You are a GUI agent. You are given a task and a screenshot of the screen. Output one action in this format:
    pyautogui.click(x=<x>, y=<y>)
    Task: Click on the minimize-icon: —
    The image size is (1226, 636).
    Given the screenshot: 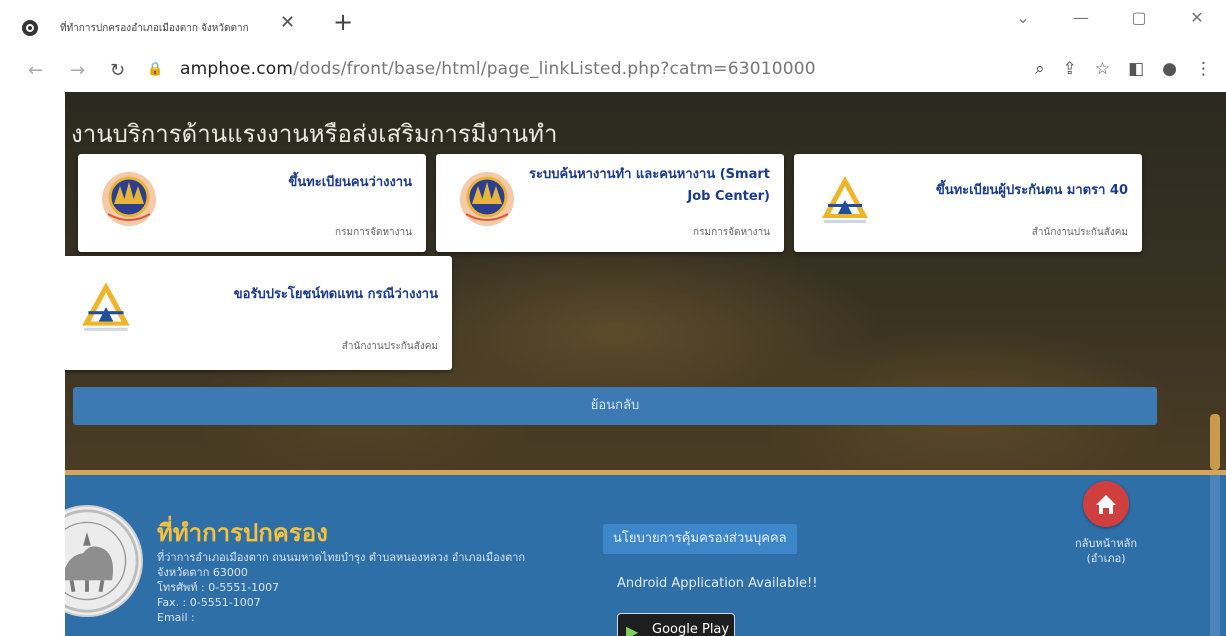 What is the action you would take?
    pyautogui.click(x=1081, y=17)
    